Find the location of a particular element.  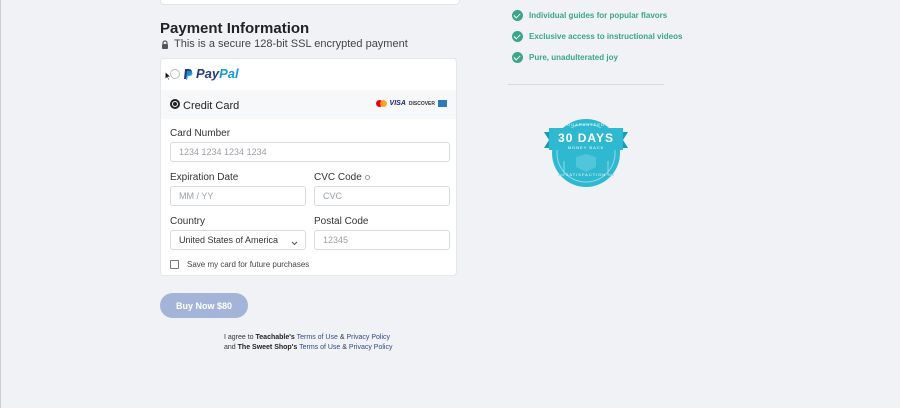

buy-now-button: Buy Now $80 is located at coordinates (204, 305).